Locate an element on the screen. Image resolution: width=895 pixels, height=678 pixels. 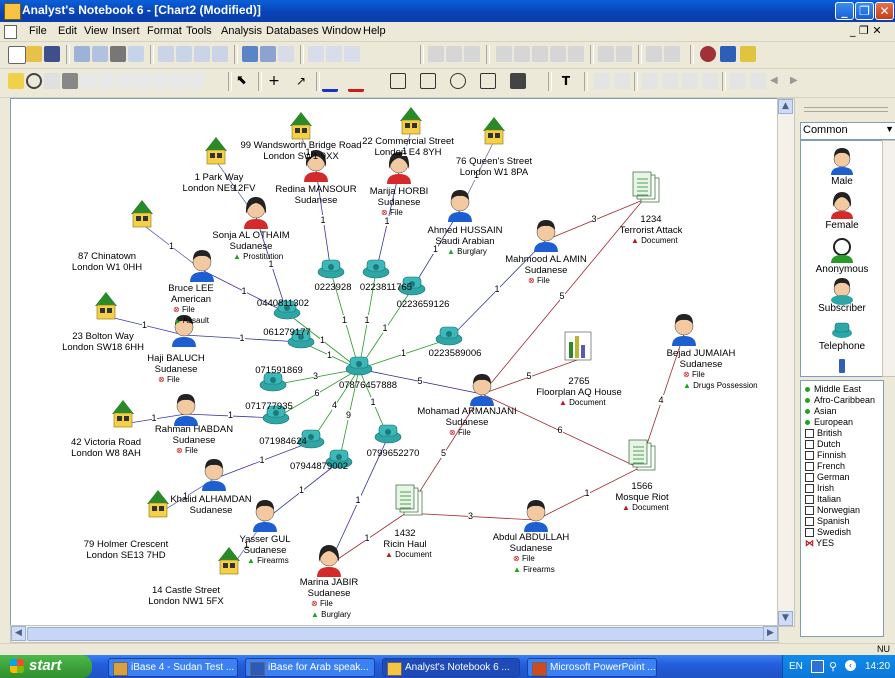
line-color-icon is located at coordinates (330, 82).